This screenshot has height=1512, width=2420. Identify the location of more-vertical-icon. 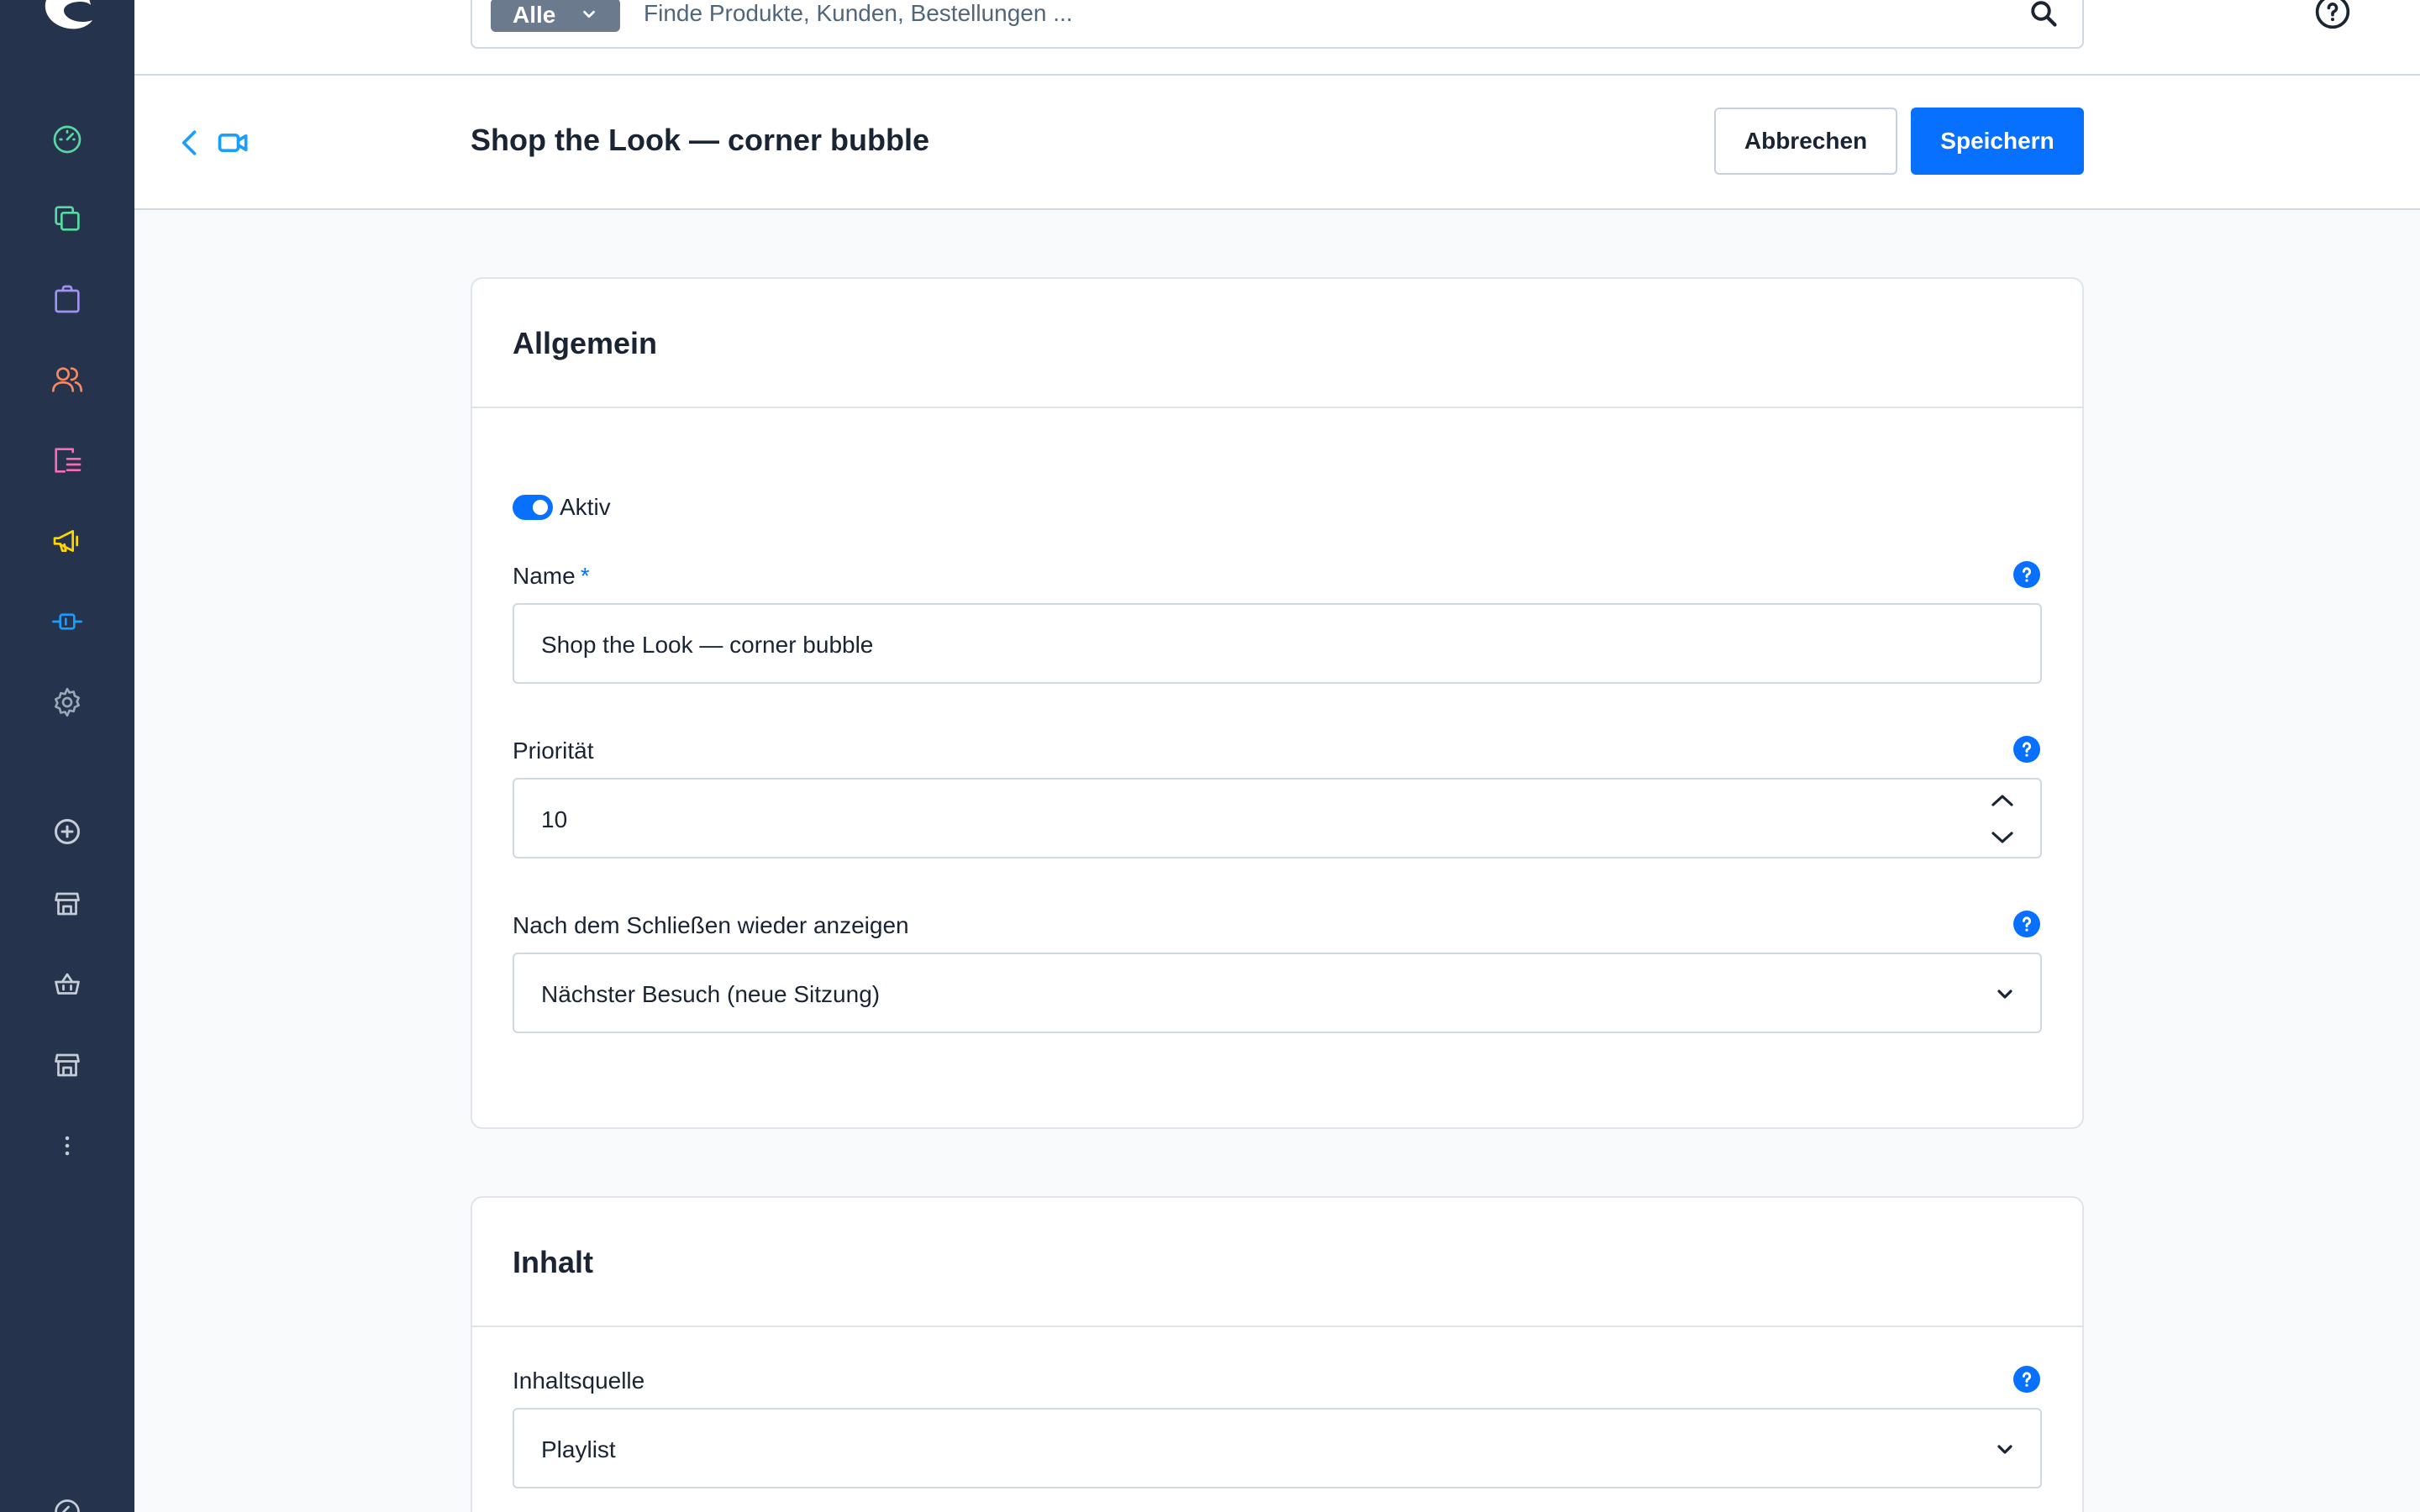
(67, 1146).